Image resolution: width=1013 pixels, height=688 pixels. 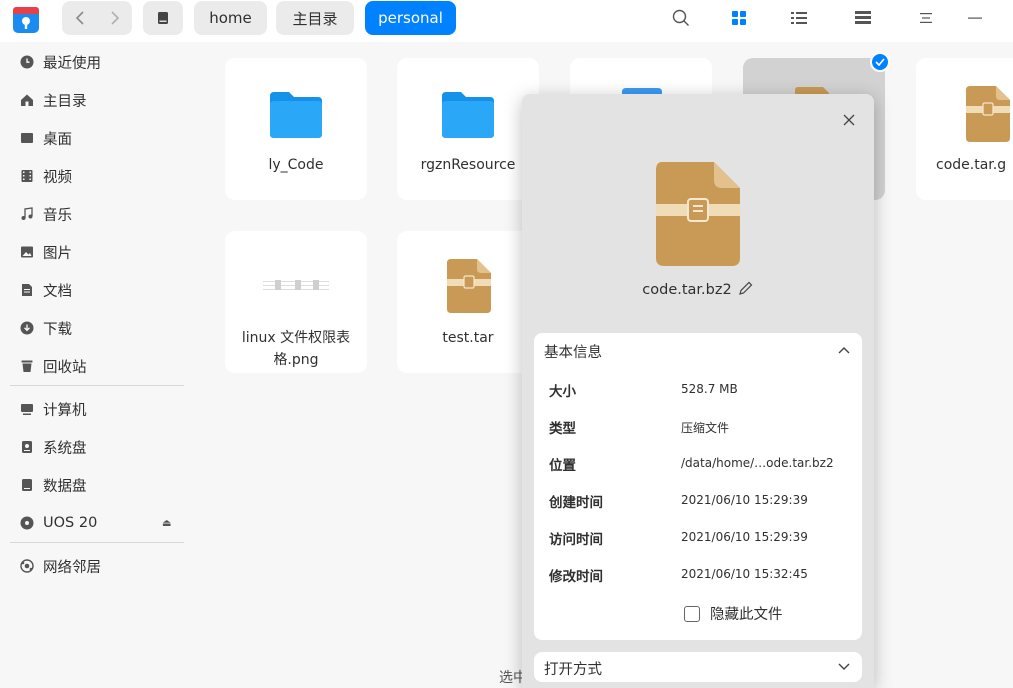 I want to click on icon-view-button, so click(x=739, y=18).